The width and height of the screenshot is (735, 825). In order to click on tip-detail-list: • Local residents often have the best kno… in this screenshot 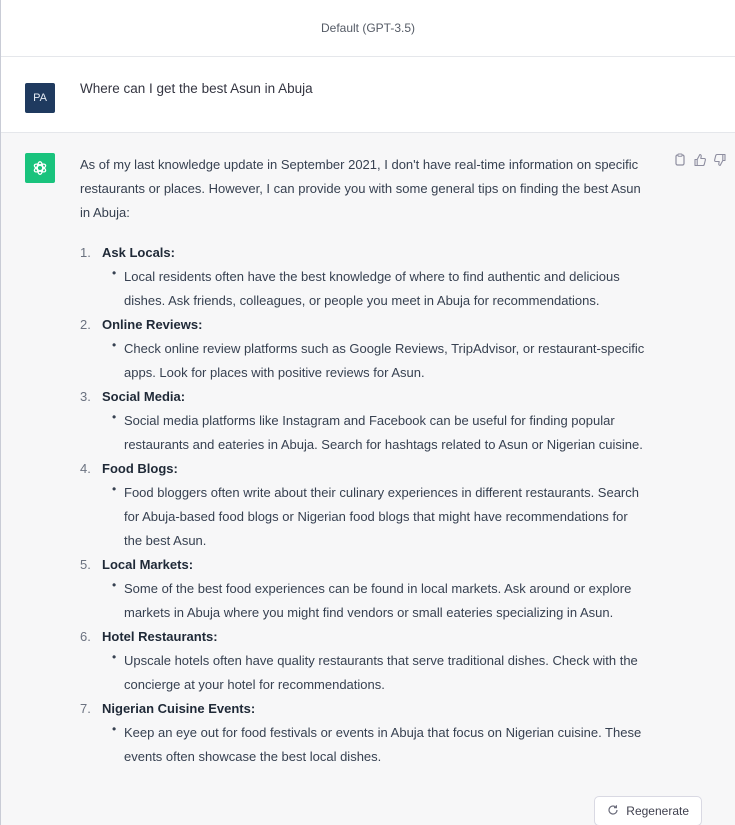, I will do `click(373, 289)`.